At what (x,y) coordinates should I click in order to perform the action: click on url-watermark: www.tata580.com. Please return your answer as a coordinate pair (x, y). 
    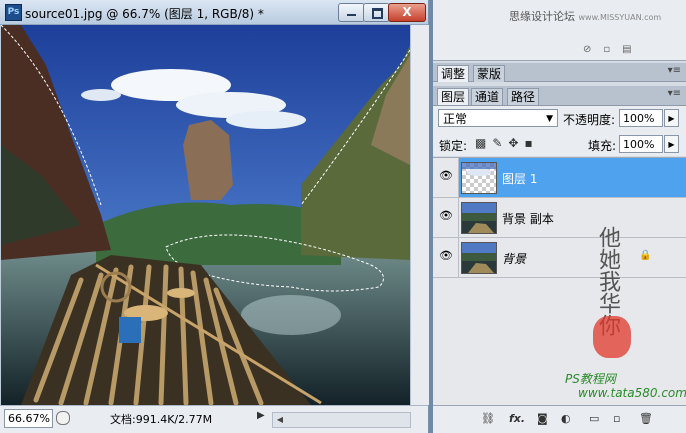
    Looking at the image, I should click on (632, 393).